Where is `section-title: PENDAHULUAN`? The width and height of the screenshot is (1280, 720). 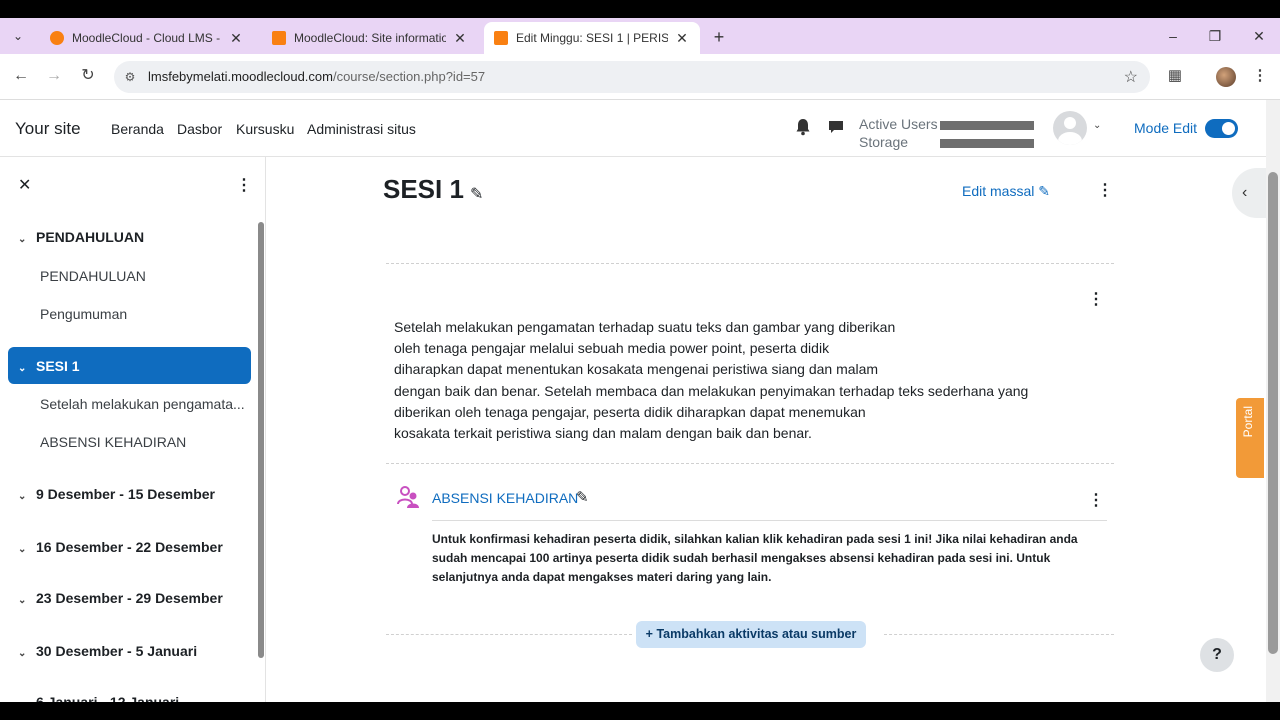
section-title: PENDAHULUAN is located at coordinates (90, 237).